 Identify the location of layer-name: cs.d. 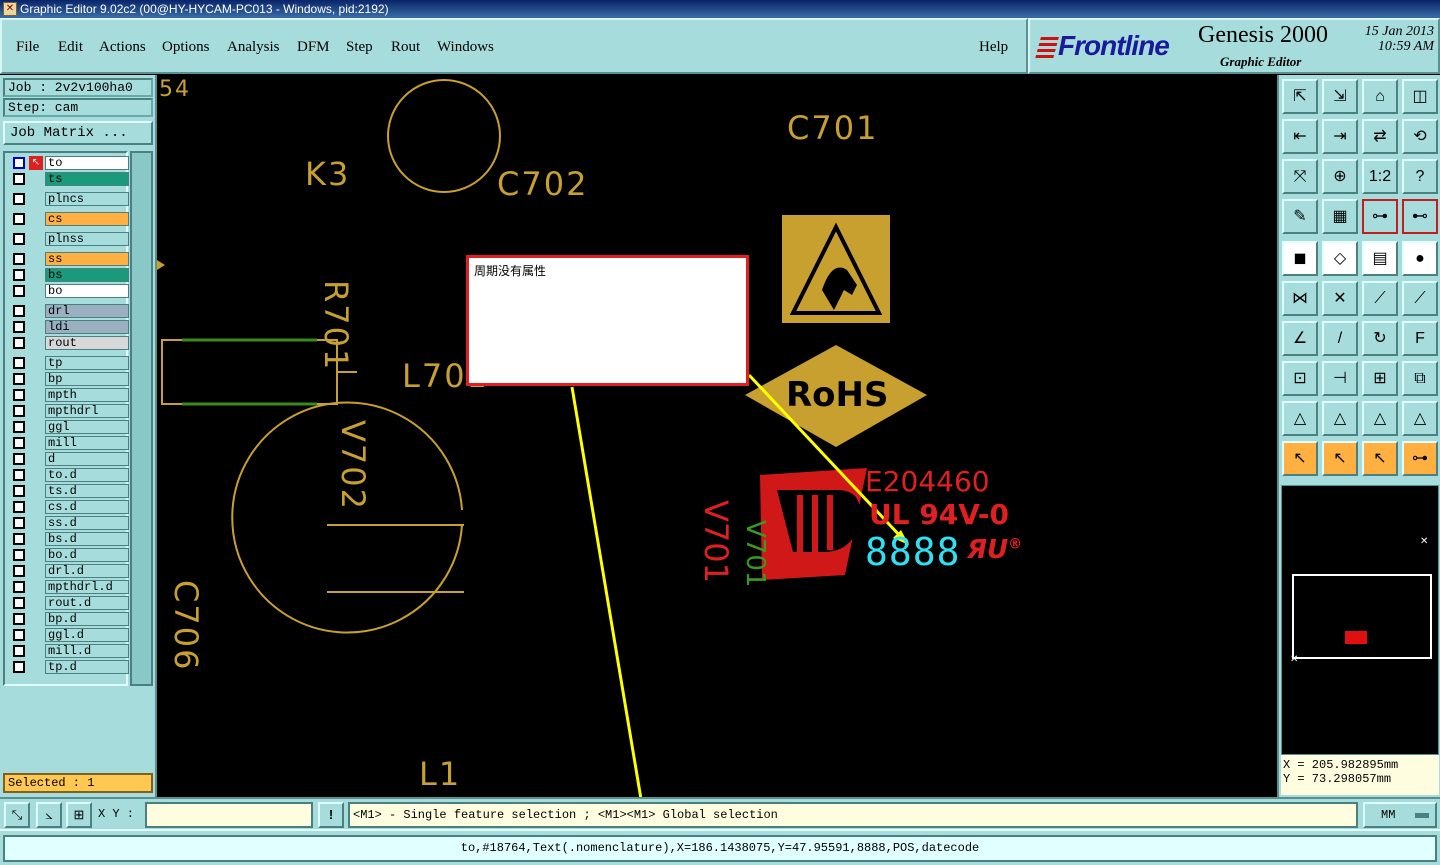
(87, 507).